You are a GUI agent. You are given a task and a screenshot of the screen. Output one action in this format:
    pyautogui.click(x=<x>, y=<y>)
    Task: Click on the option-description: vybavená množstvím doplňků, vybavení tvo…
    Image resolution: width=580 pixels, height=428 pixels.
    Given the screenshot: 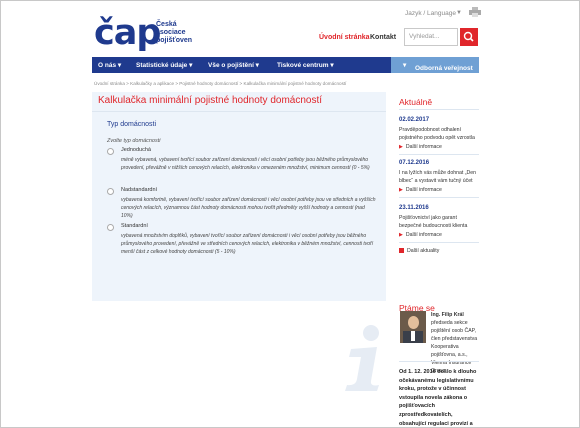 What is the action you would take?
    pyautogui.click(x=247, y=244)
    